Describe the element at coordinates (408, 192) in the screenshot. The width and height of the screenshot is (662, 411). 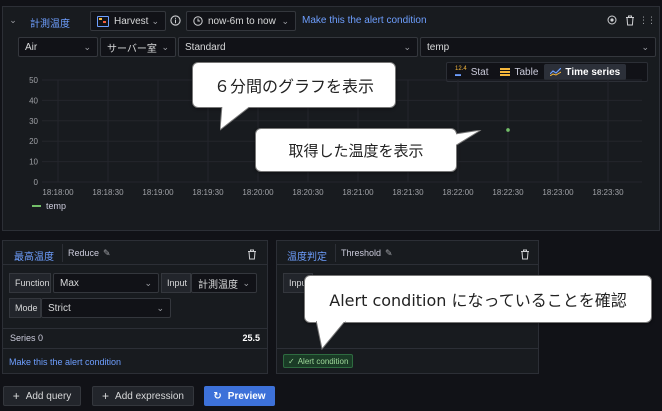
I see `x-tick-label: 18:21:30` at that location.